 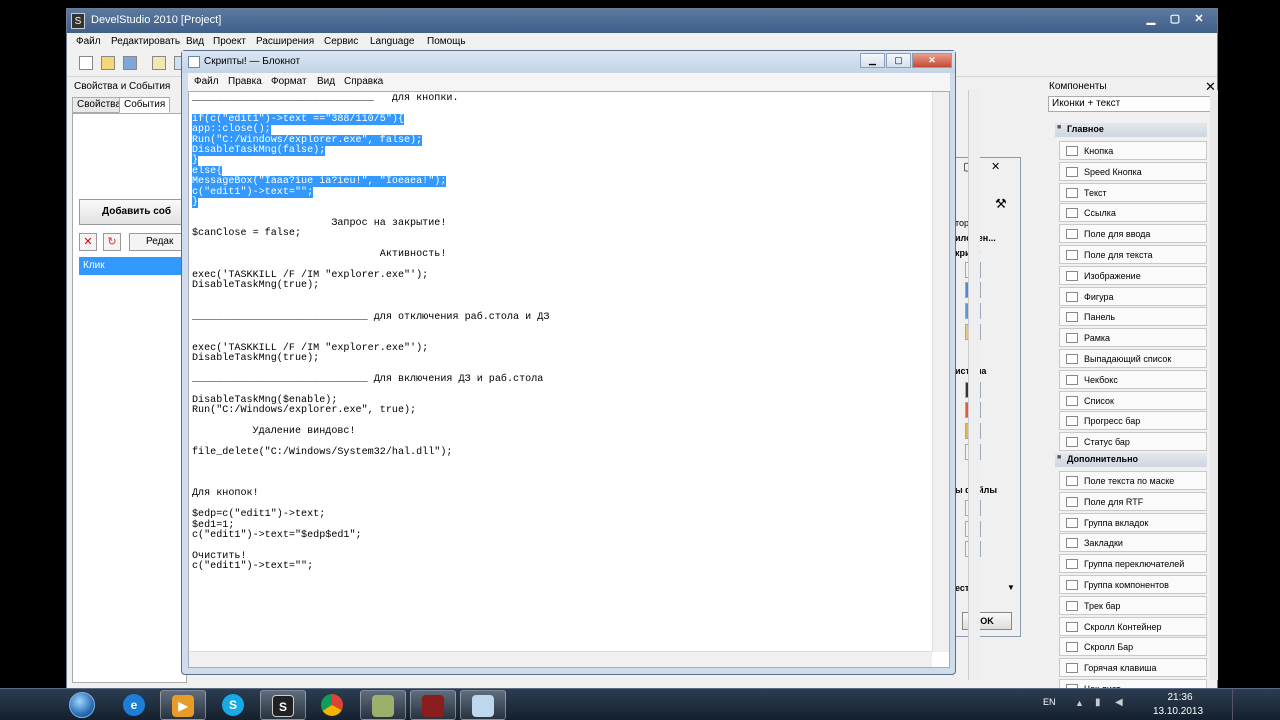 What do you see at coordinates (1001, 204) in the screenshot?
I see `tools-icon: ⚒` at bounding box center [1001, 204].